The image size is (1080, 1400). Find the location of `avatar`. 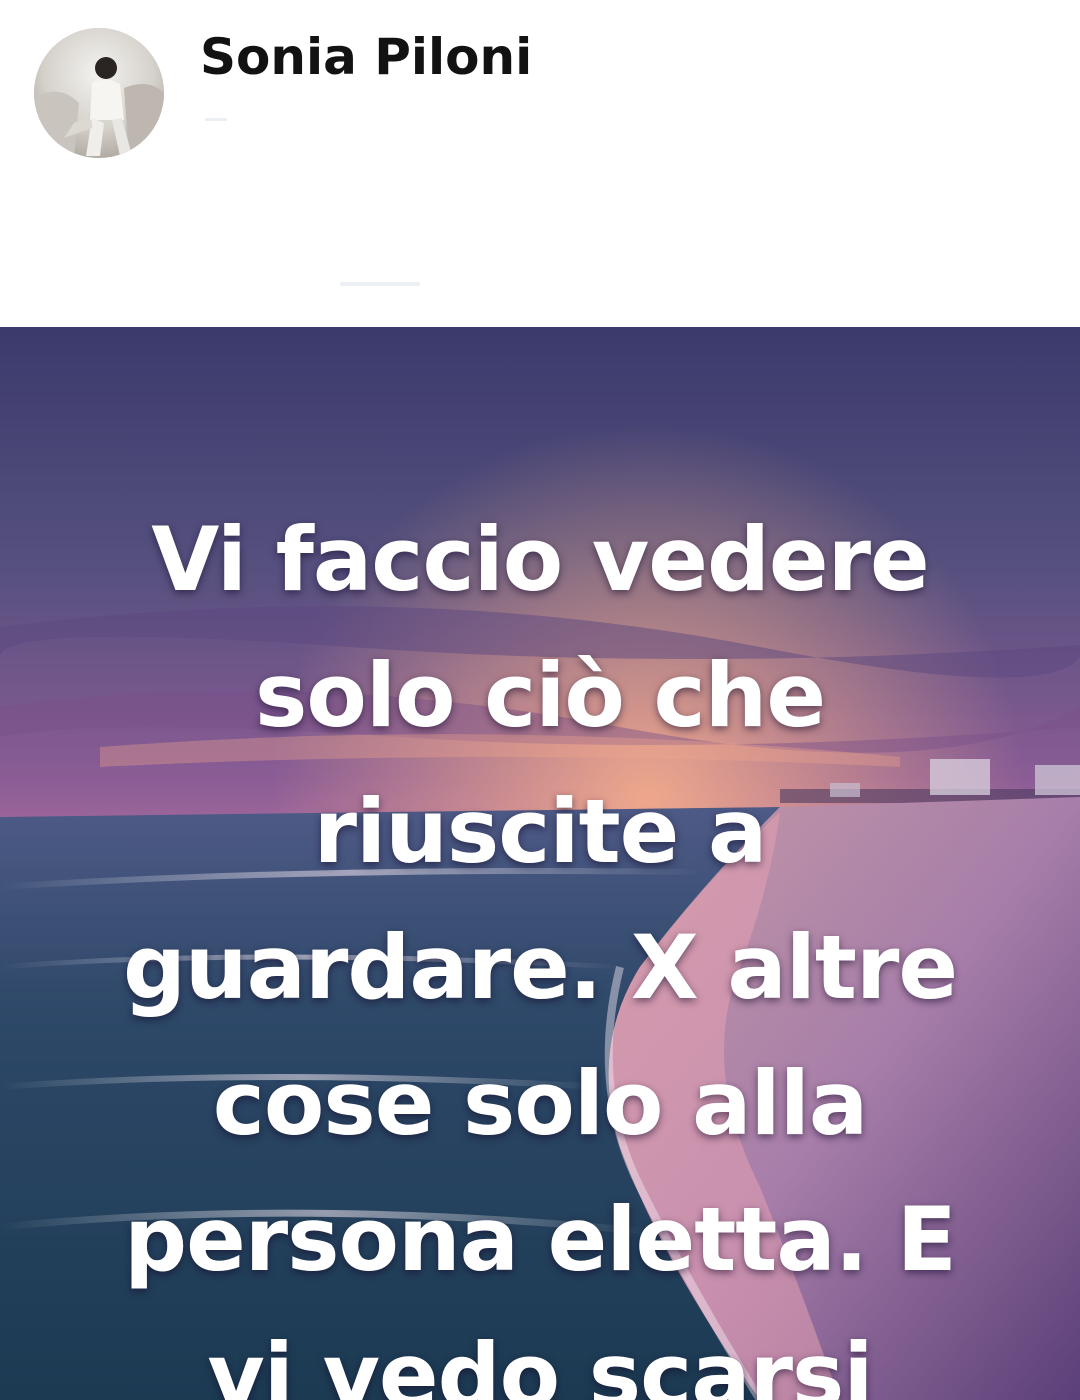

avatar is located at coordinates (99, 93).